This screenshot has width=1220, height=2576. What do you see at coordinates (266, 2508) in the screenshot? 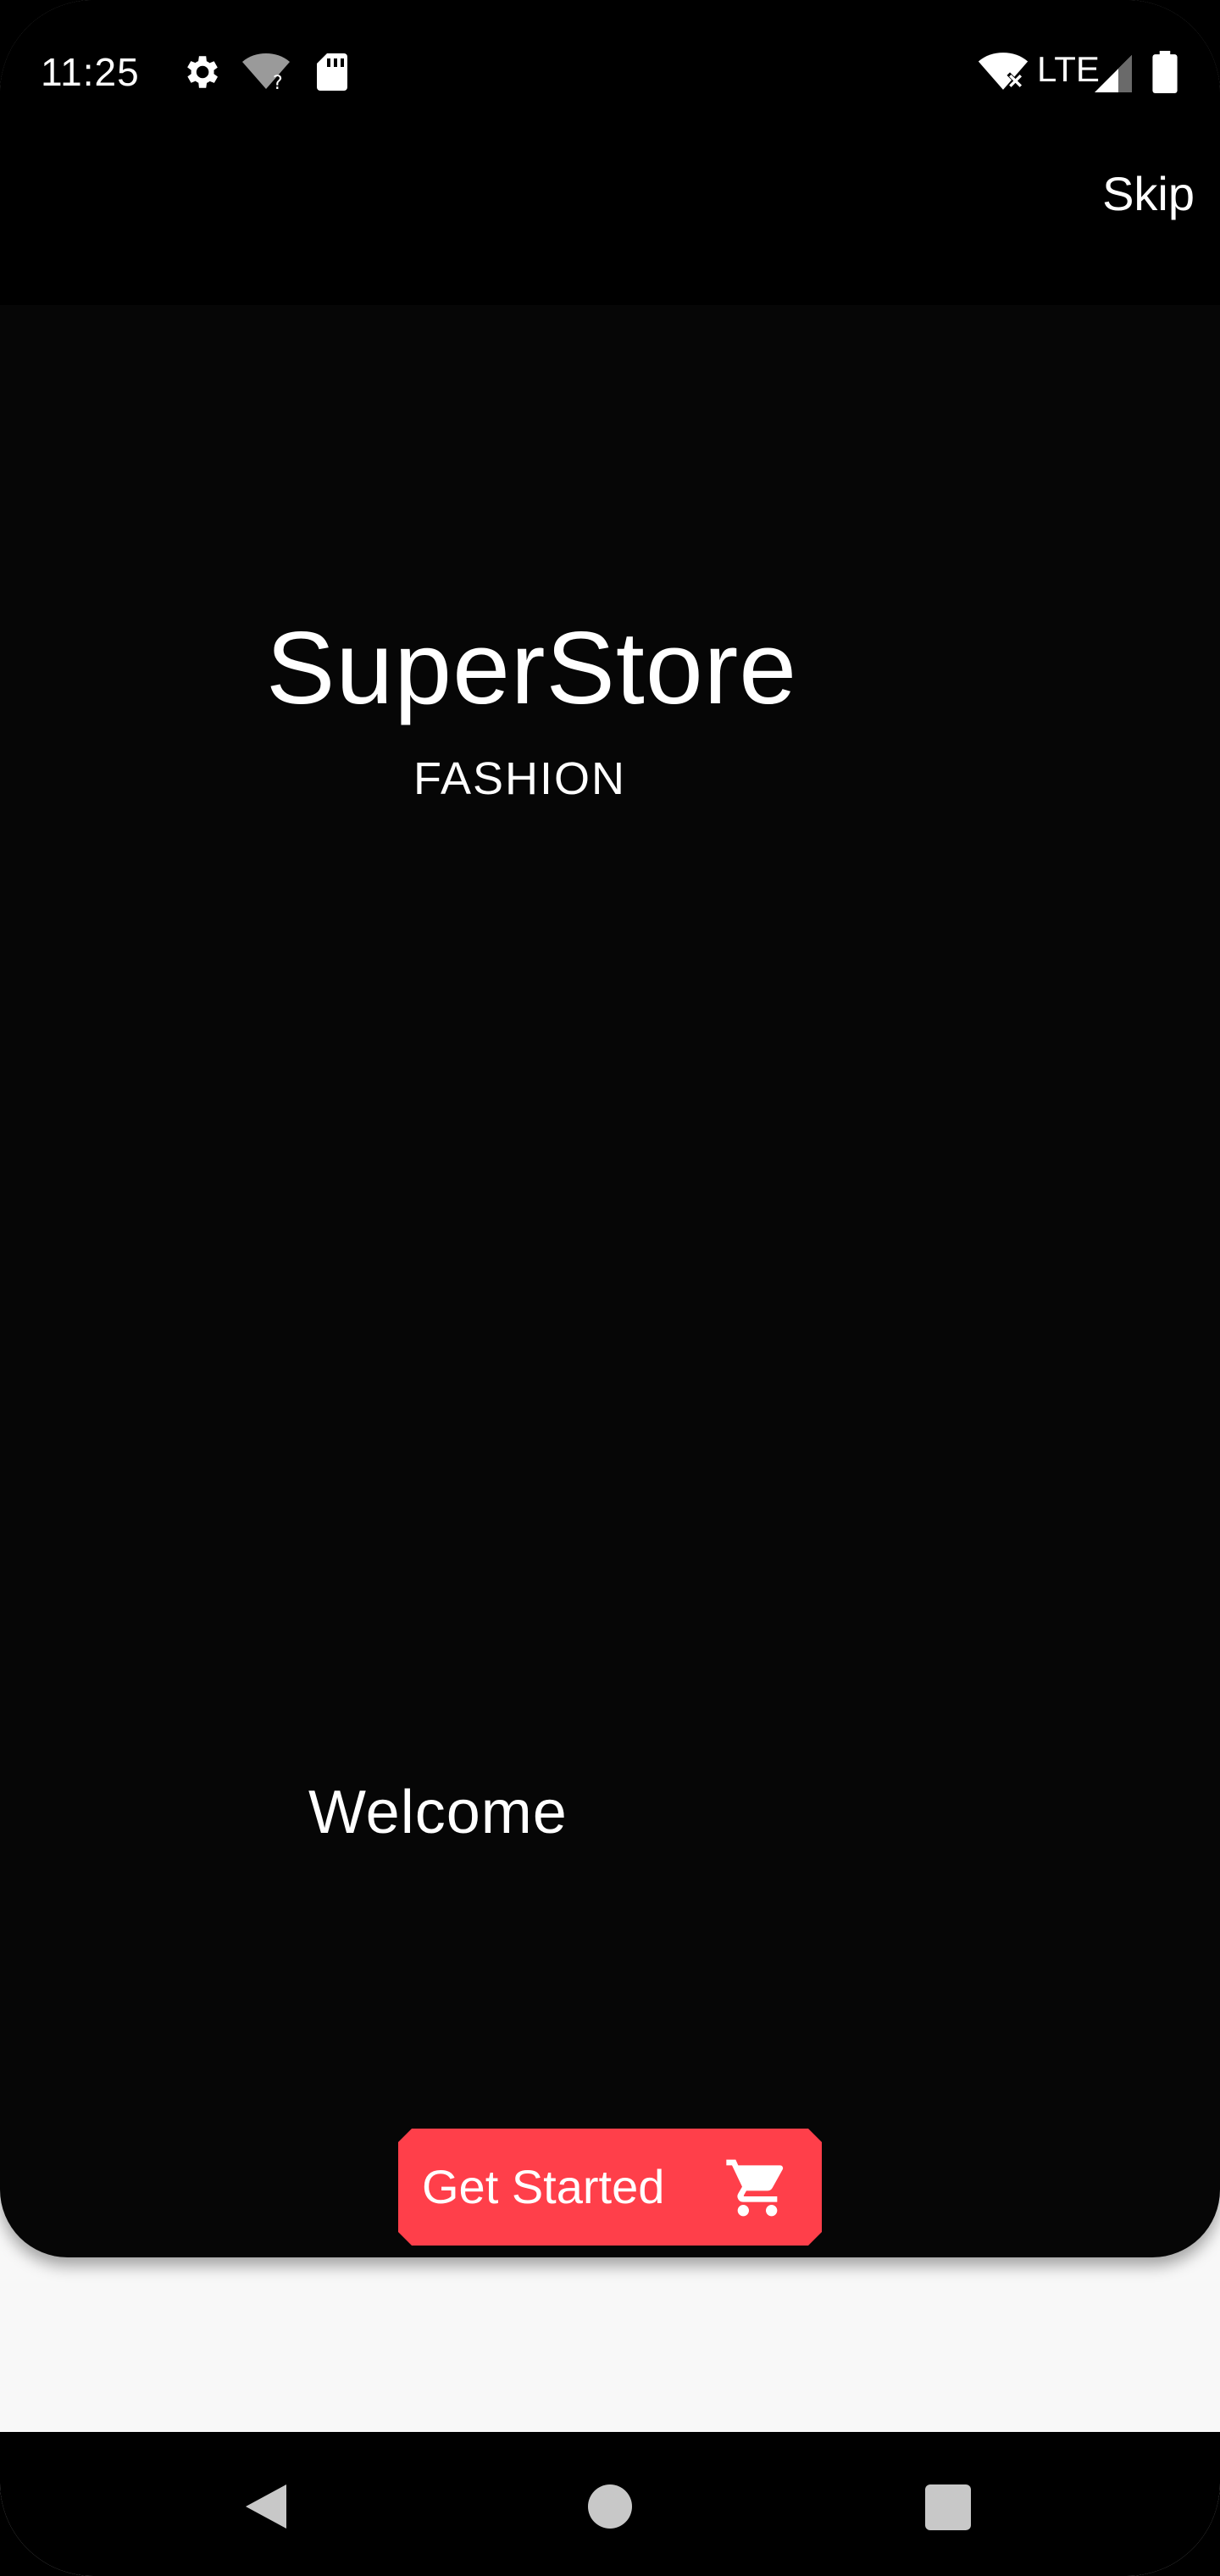
I see `back-icon` at bounding box center [266, 2508].